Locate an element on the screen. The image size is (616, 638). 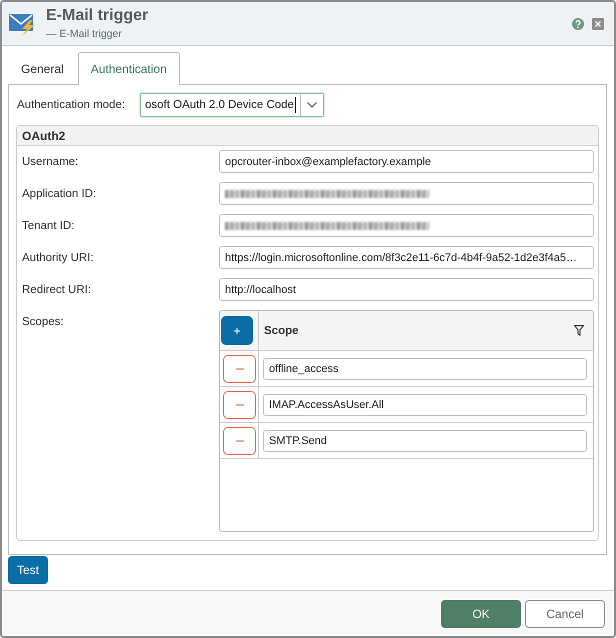
scope-field: offline_access is located at coordinates (425, 369).